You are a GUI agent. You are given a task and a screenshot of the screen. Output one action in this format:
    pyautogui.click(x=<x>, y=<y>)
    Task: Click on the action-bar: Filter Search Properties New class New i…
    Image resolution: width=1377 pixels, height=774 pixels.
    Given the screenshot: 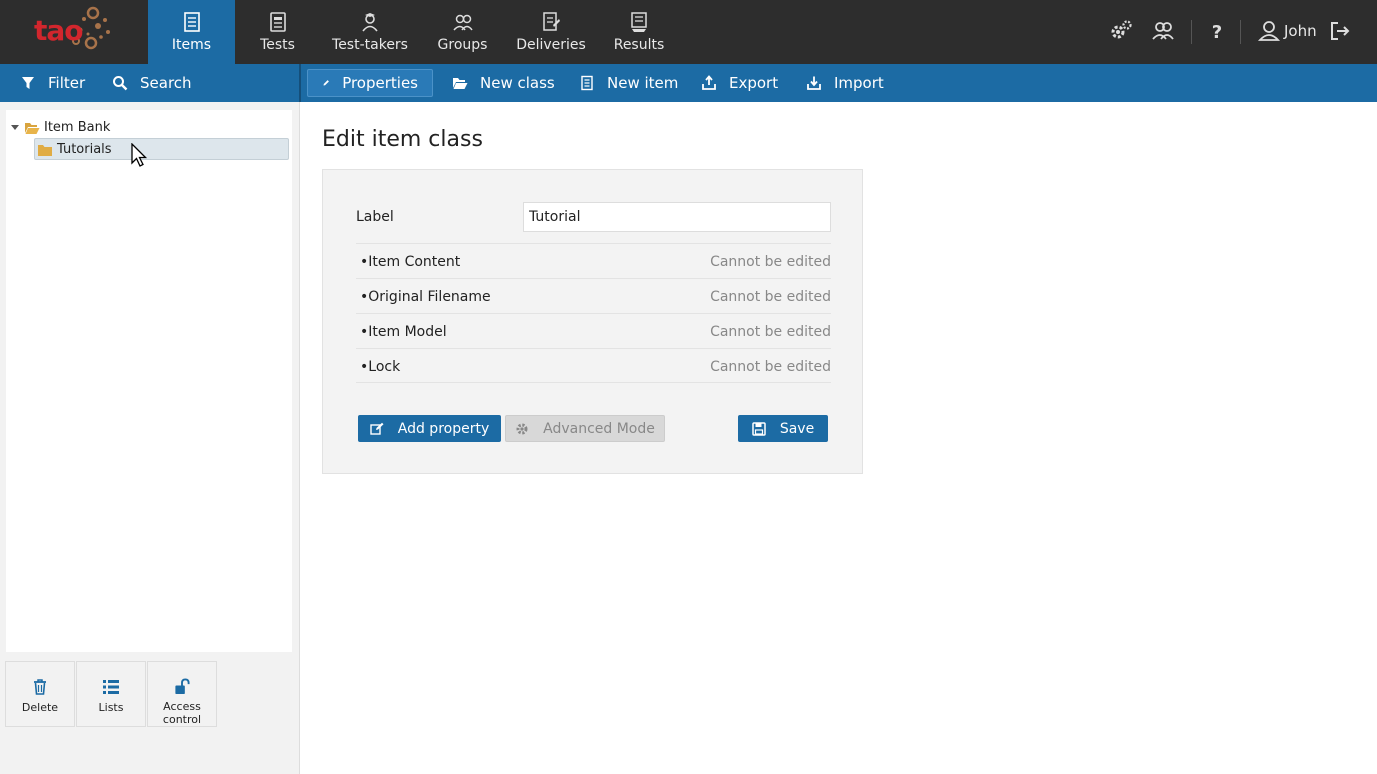 What is the action you would take?
    pyautogui.click(x=688, y=83)
    